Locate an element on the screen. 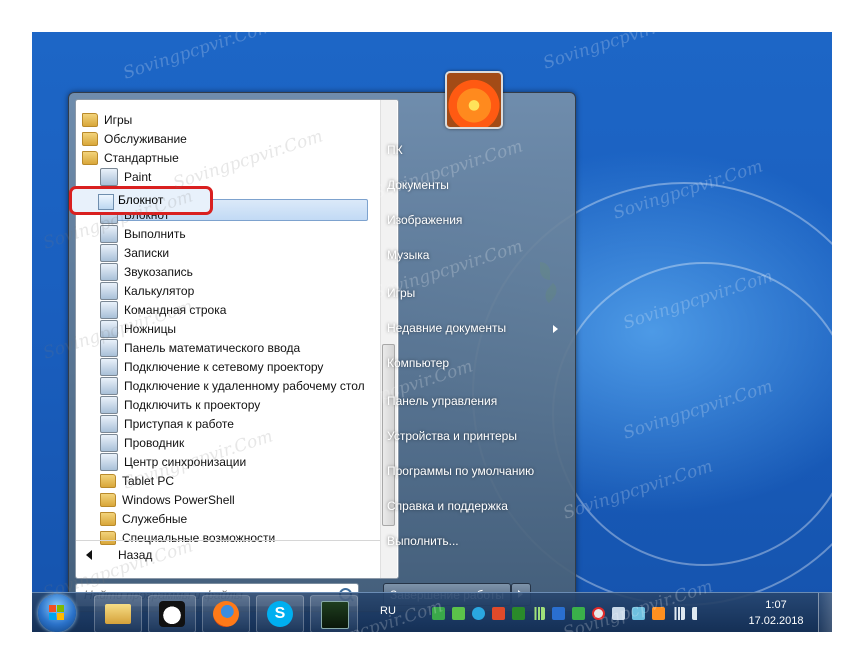 The width and height of the screenshot is (864, 664). program-label: Калькулятор is located at coordinates (159, 290).